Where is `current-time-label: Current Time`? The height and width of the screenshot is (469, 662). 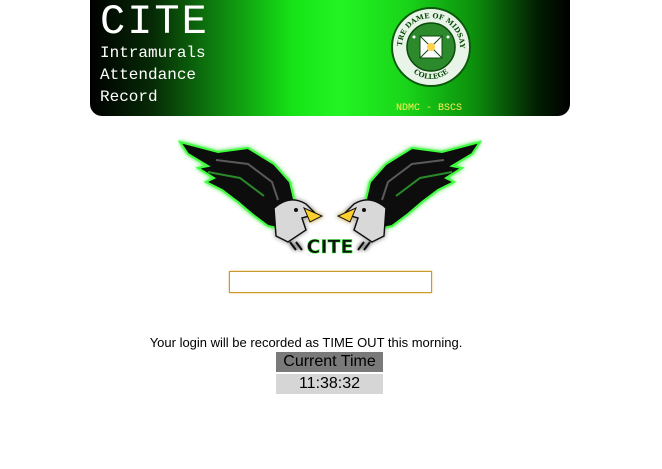 current-time-label: Current Time is located at coordinates (329, 362).